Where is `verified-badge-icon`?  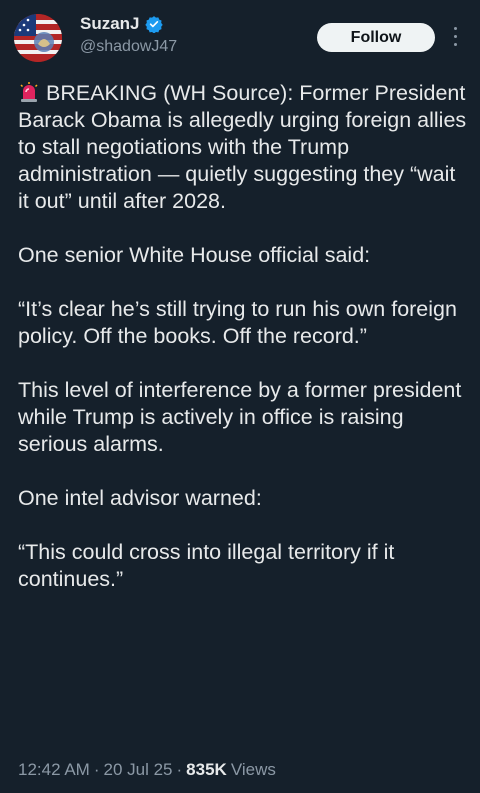
verified-badge-icon is located at coordinates (153, 24).